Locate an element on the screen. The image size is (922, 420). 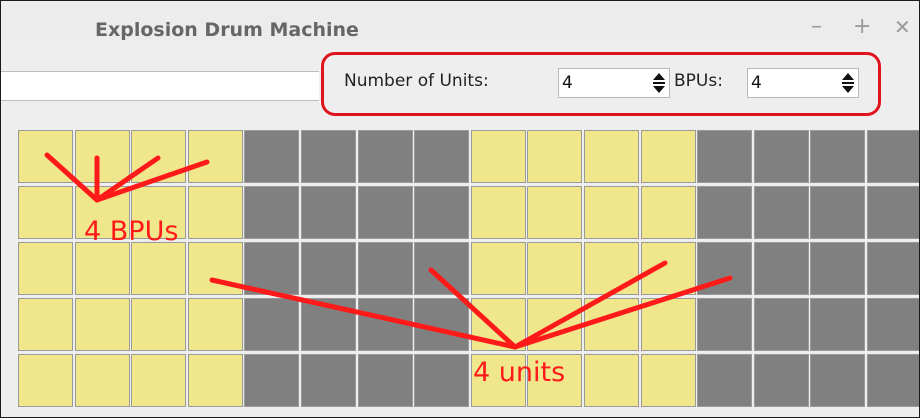
units-controls-panel: Number of Units: 4 BPUs: 4 is located at coordinates (601, 84).